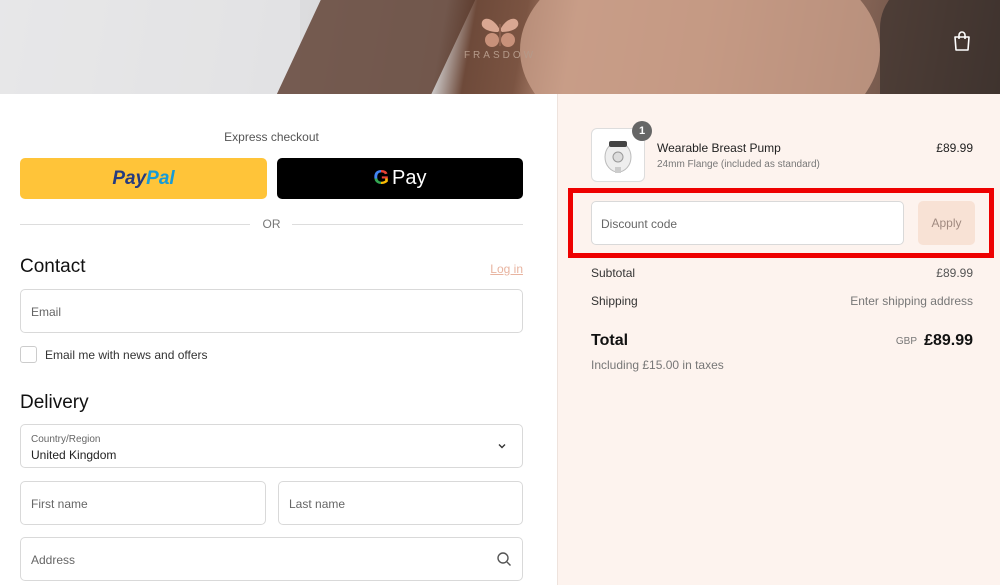 The image size is (1000, 585). What do you see at coordinates (74, 455) in the screenshot?
I see `country-value: United Kingdom` at bounding box center [74, 455].